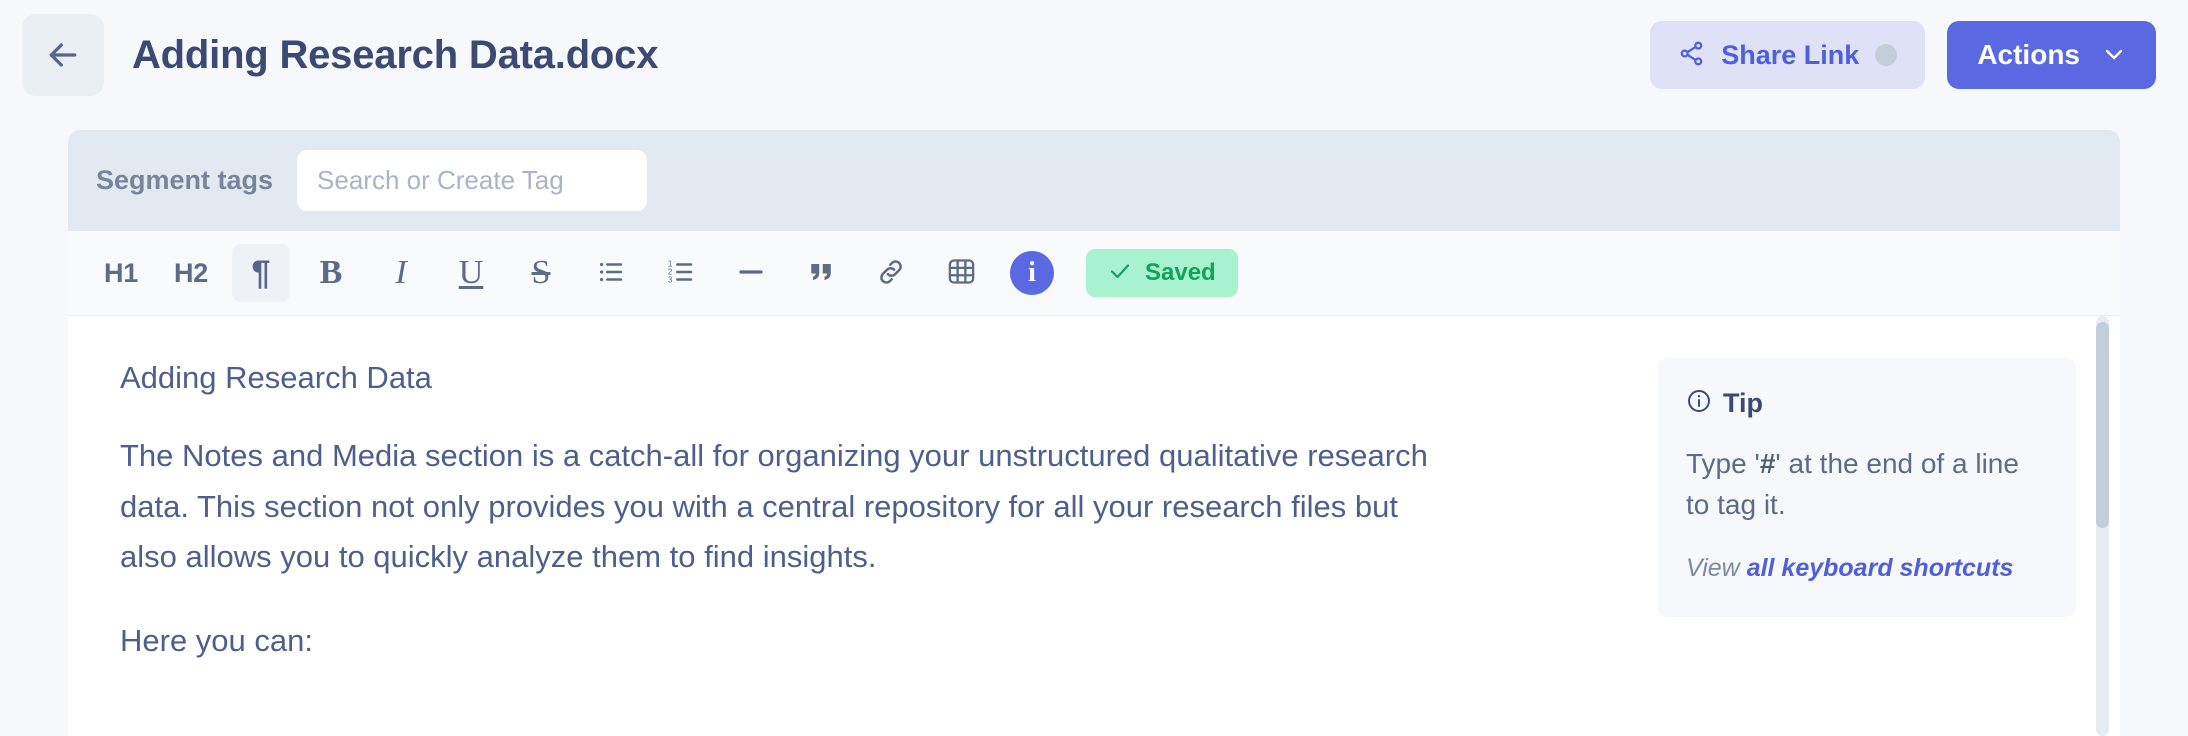 The height and width of the screenshot is (736, 2188). I want to click on bullet-list-button, so click(611, 273).